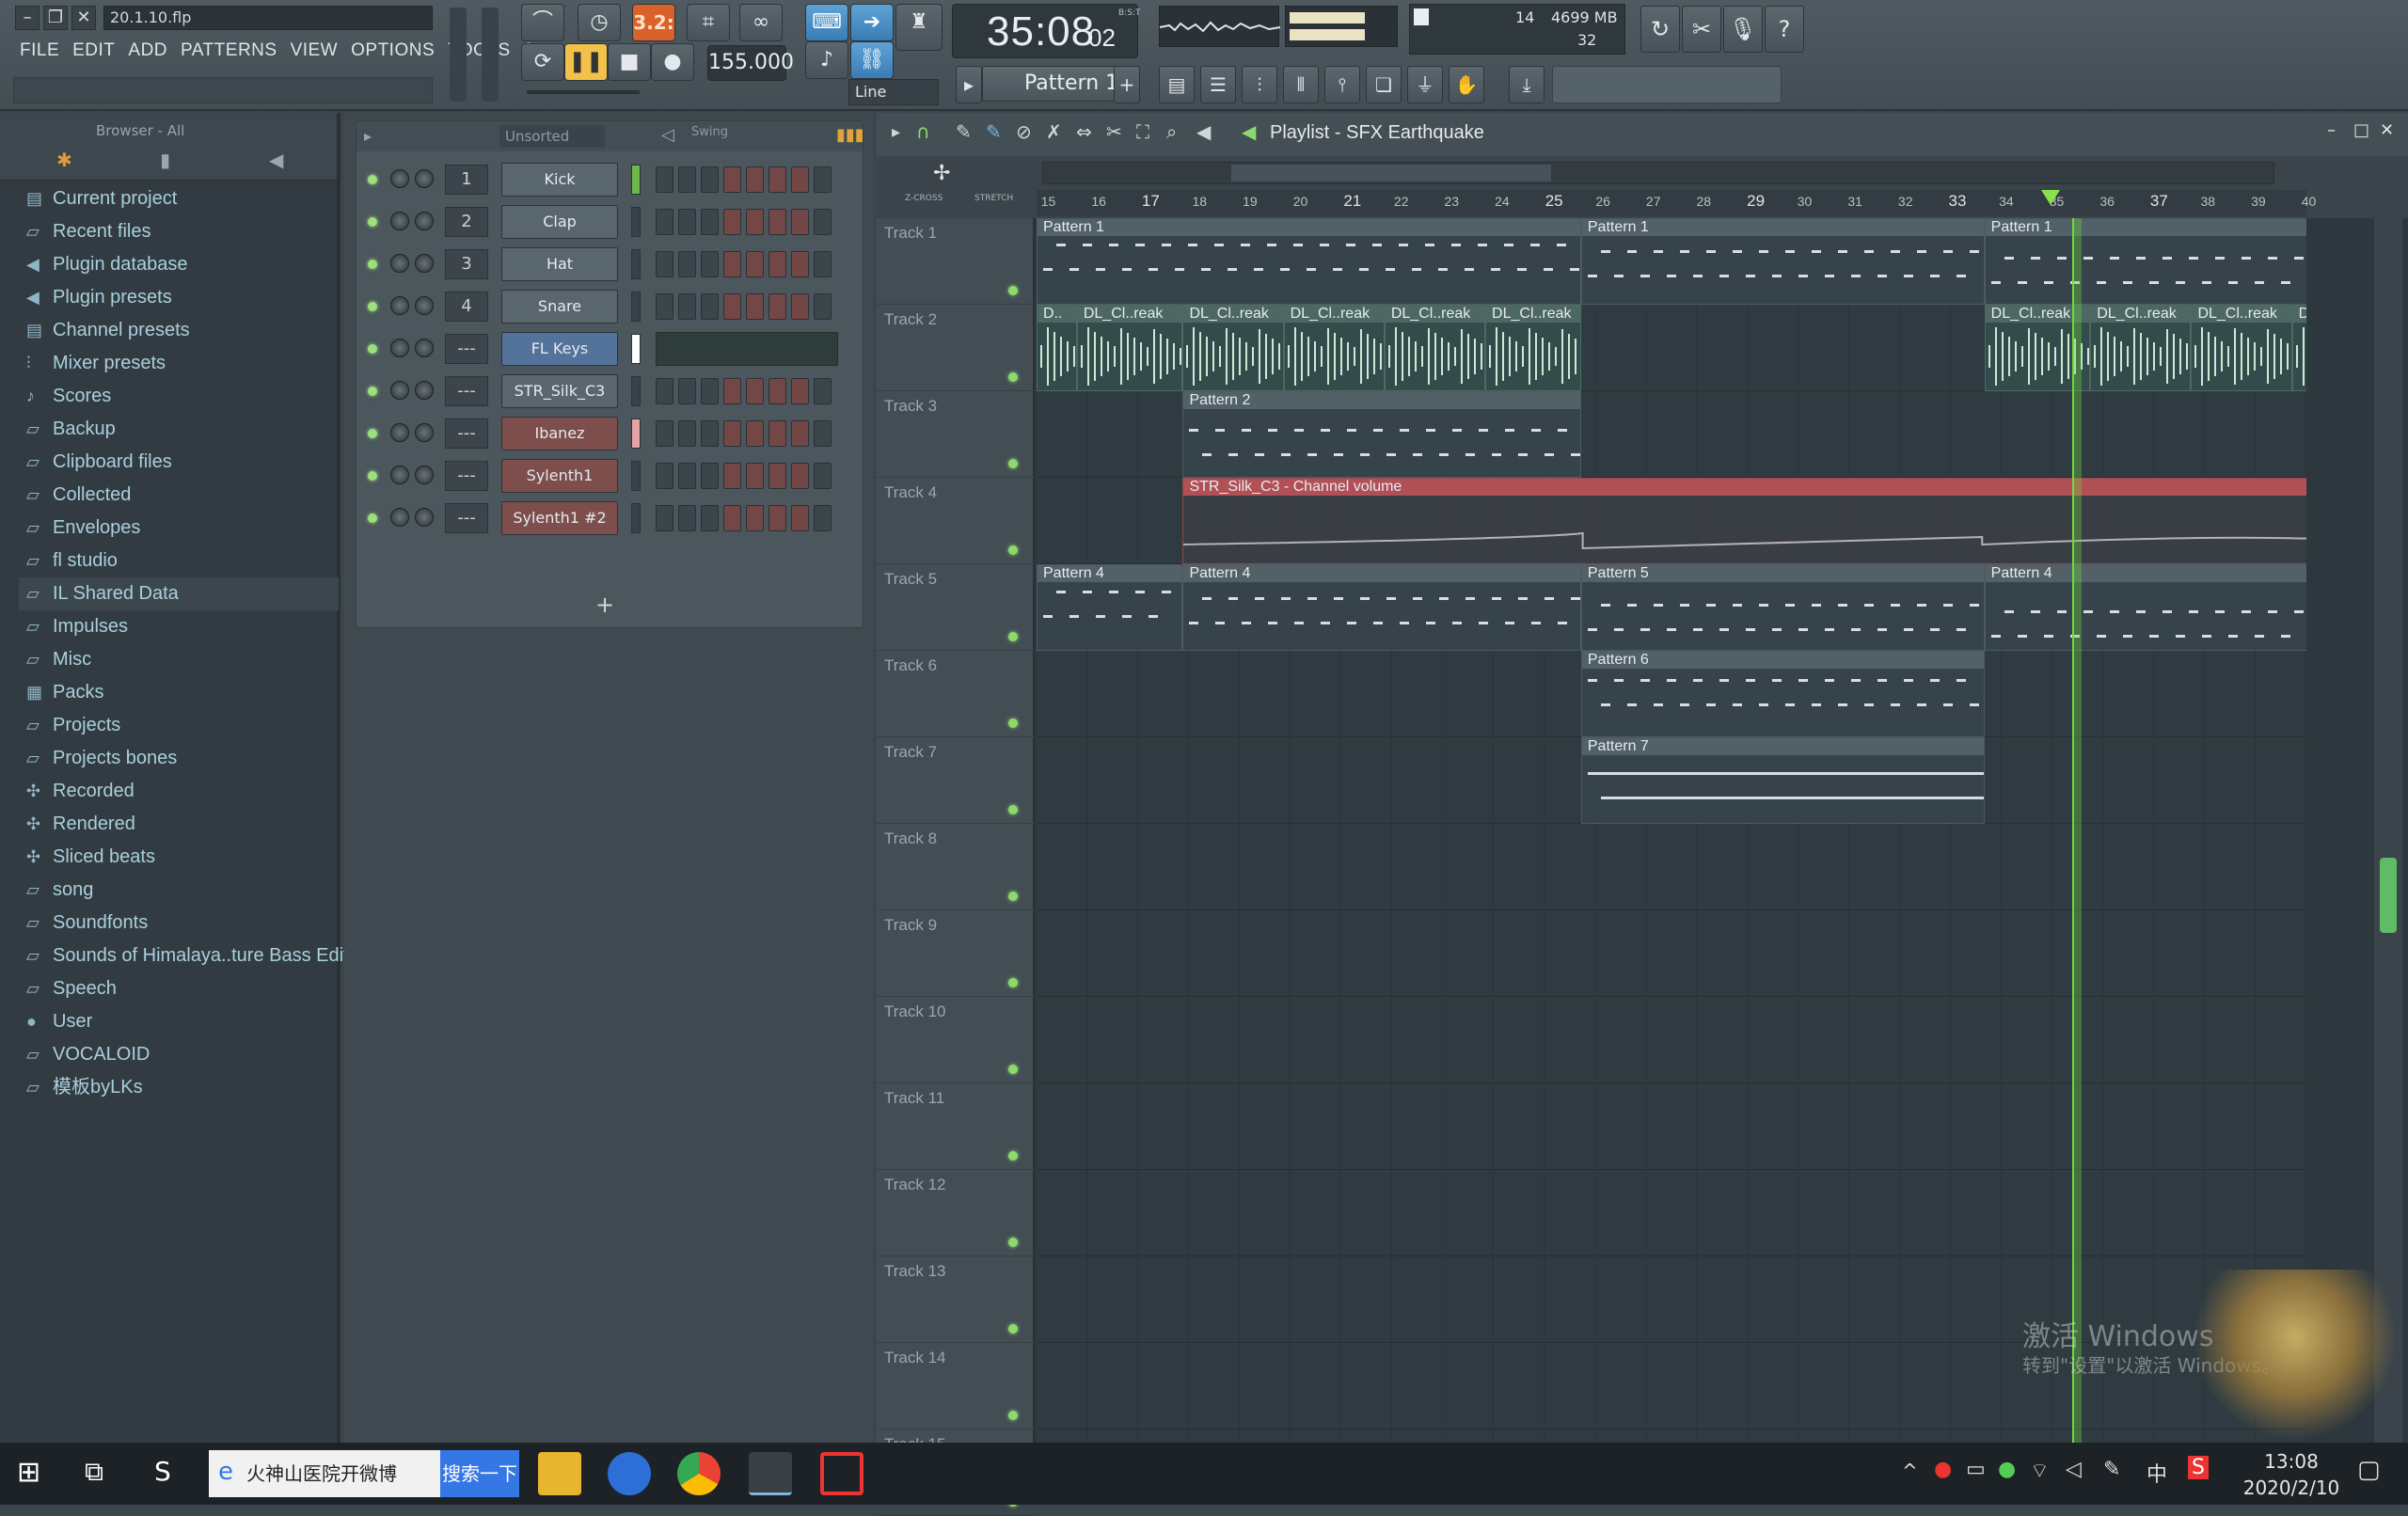 Image resolution: width=2408 pixels, height=1516 pixels. I want to click on vscroll-thumb, so click(2389, 895).